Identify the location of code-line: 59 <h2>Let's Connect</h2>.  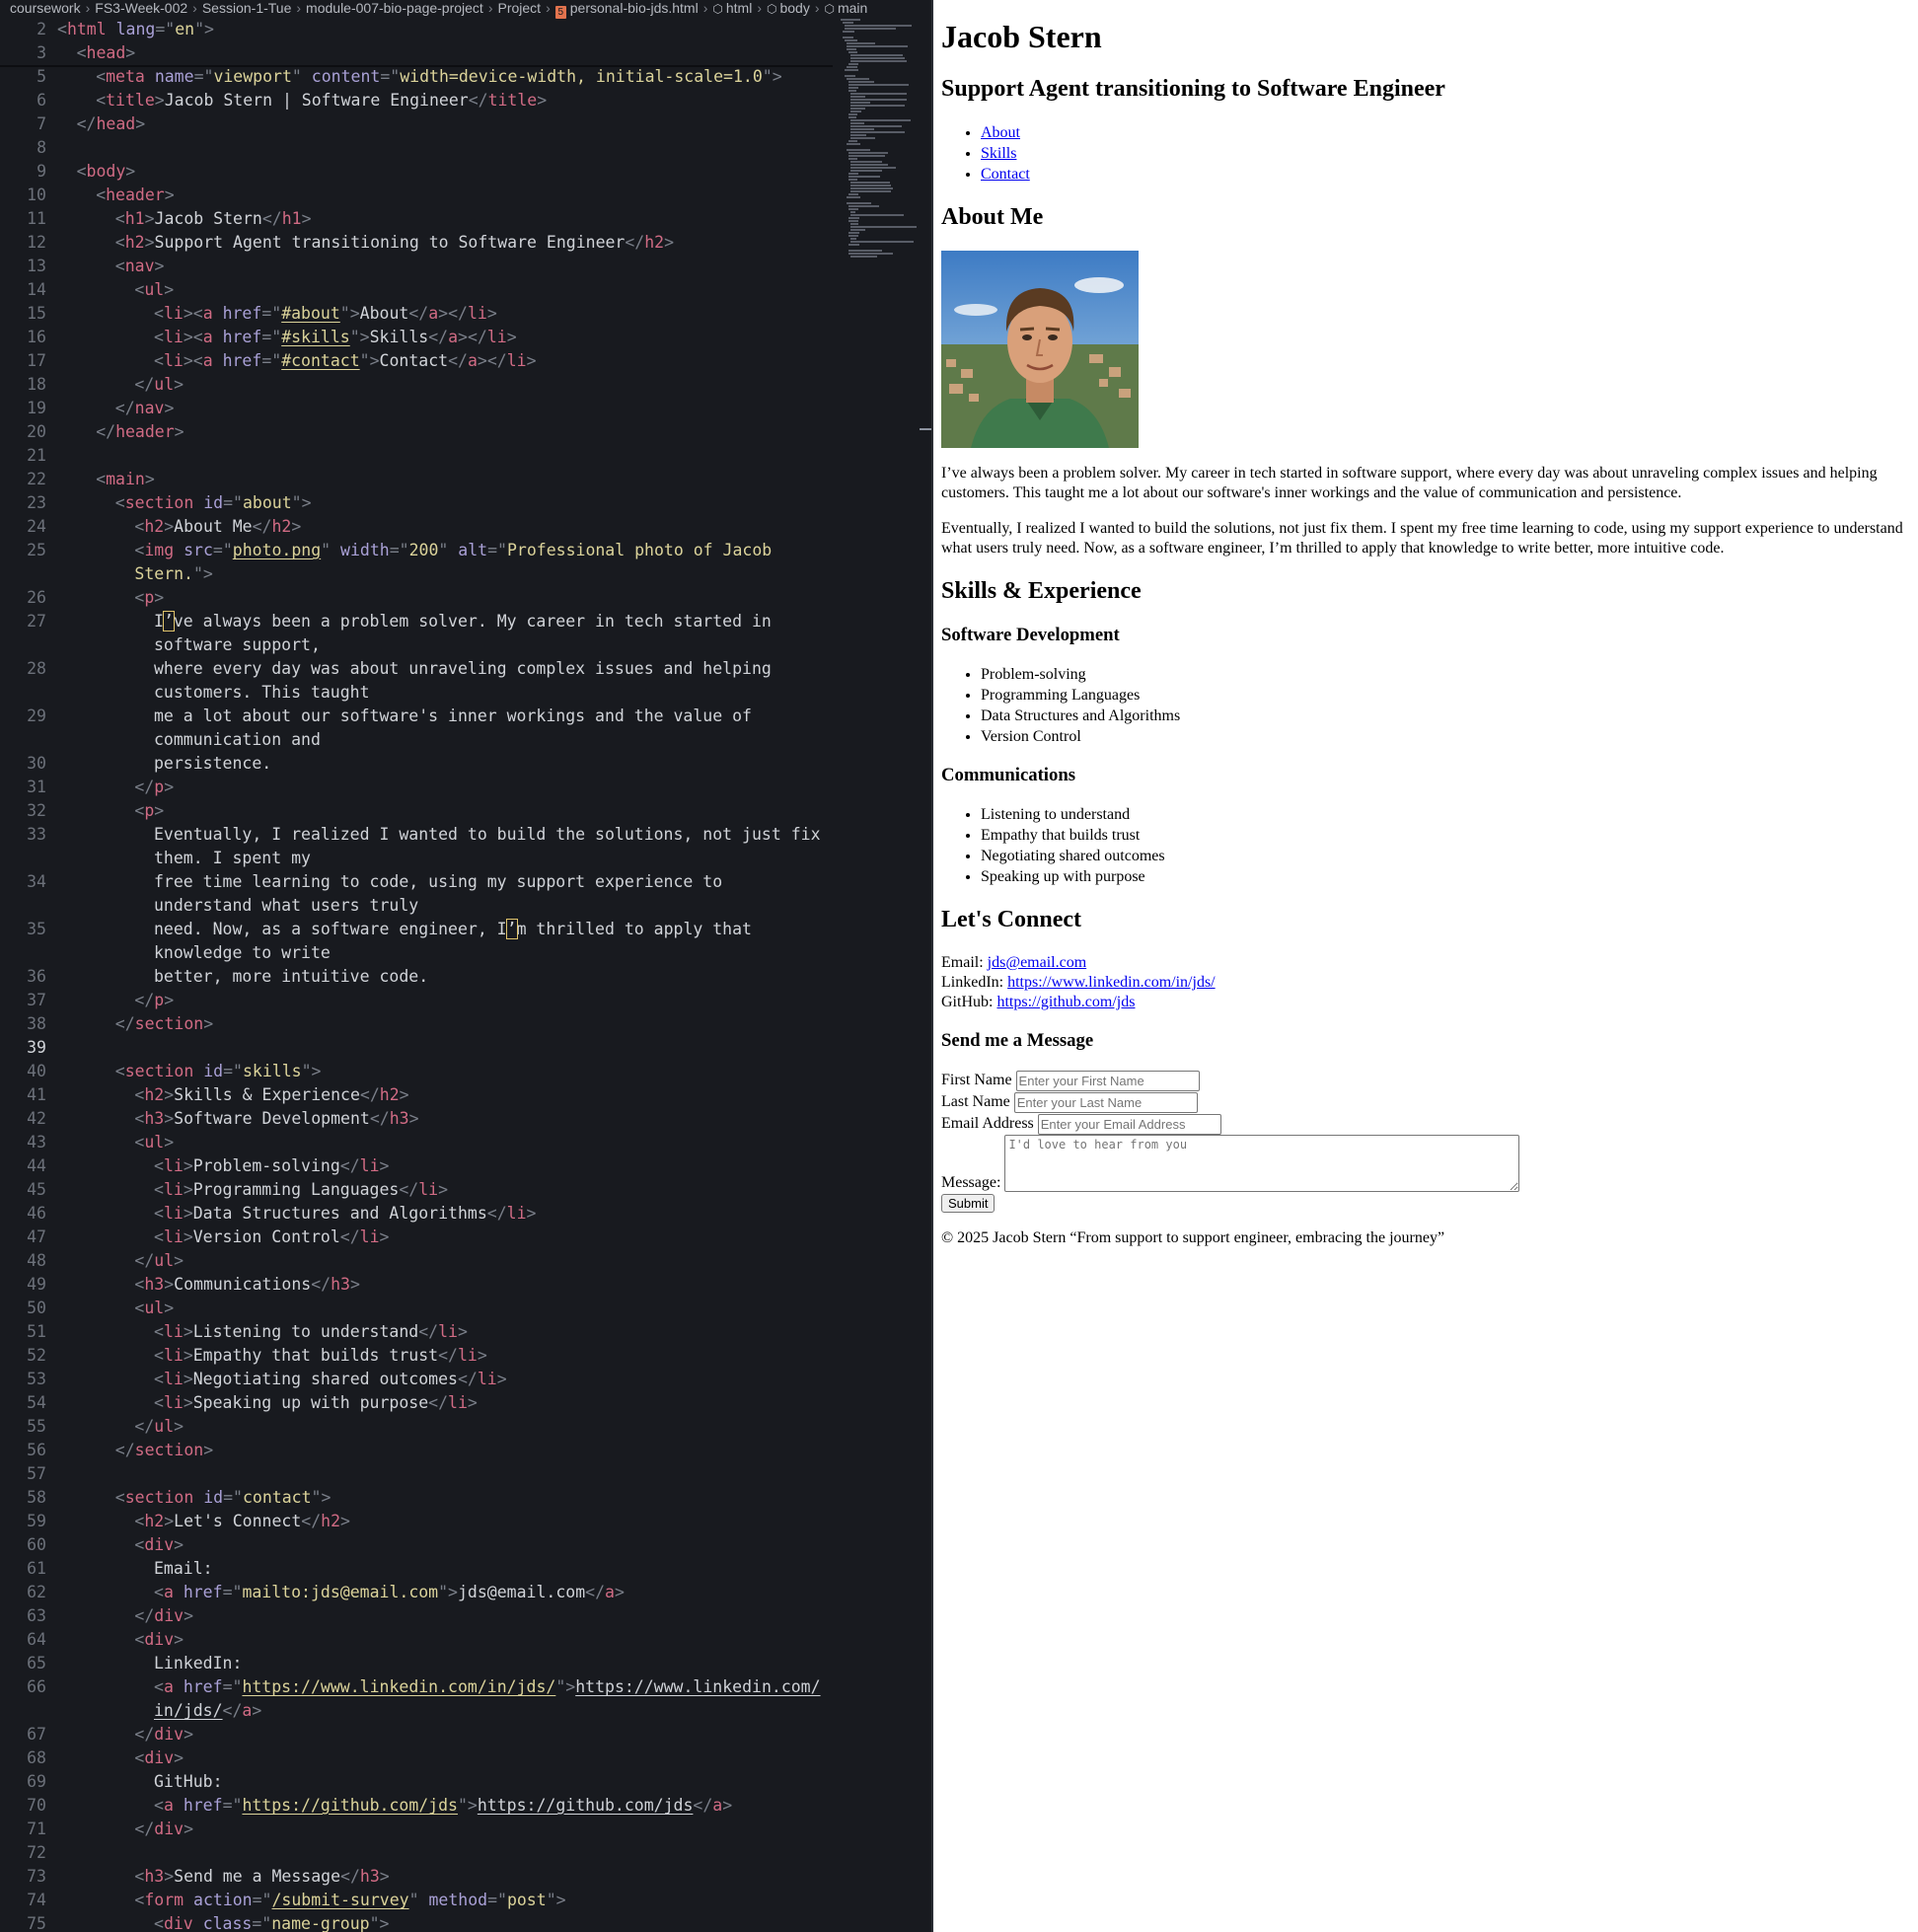
(419, 1521).